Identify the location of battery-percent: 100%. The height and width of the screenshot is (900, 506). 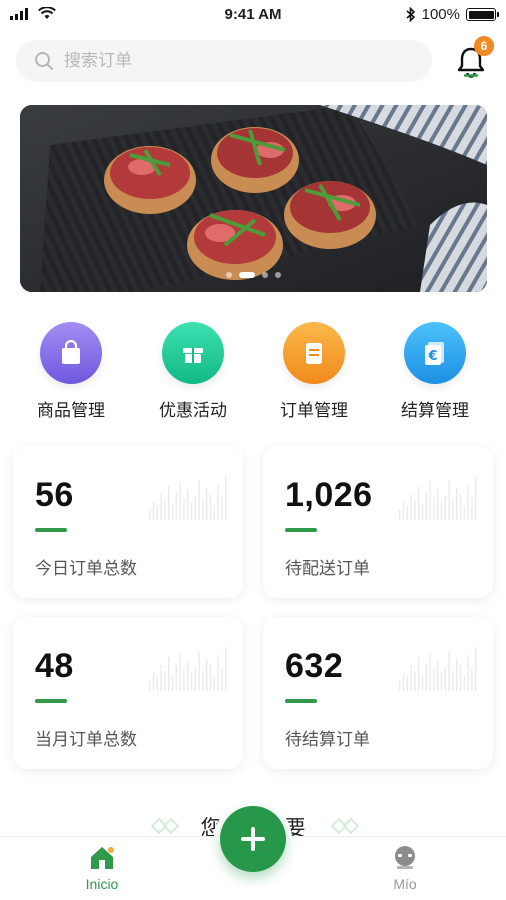
(440, 14).